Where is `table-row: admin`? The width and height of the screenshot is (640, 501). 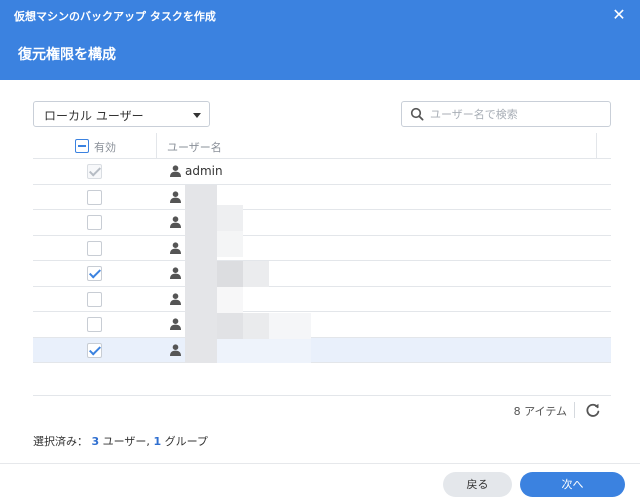
table-row: admin is located at coordinates (322, 172).